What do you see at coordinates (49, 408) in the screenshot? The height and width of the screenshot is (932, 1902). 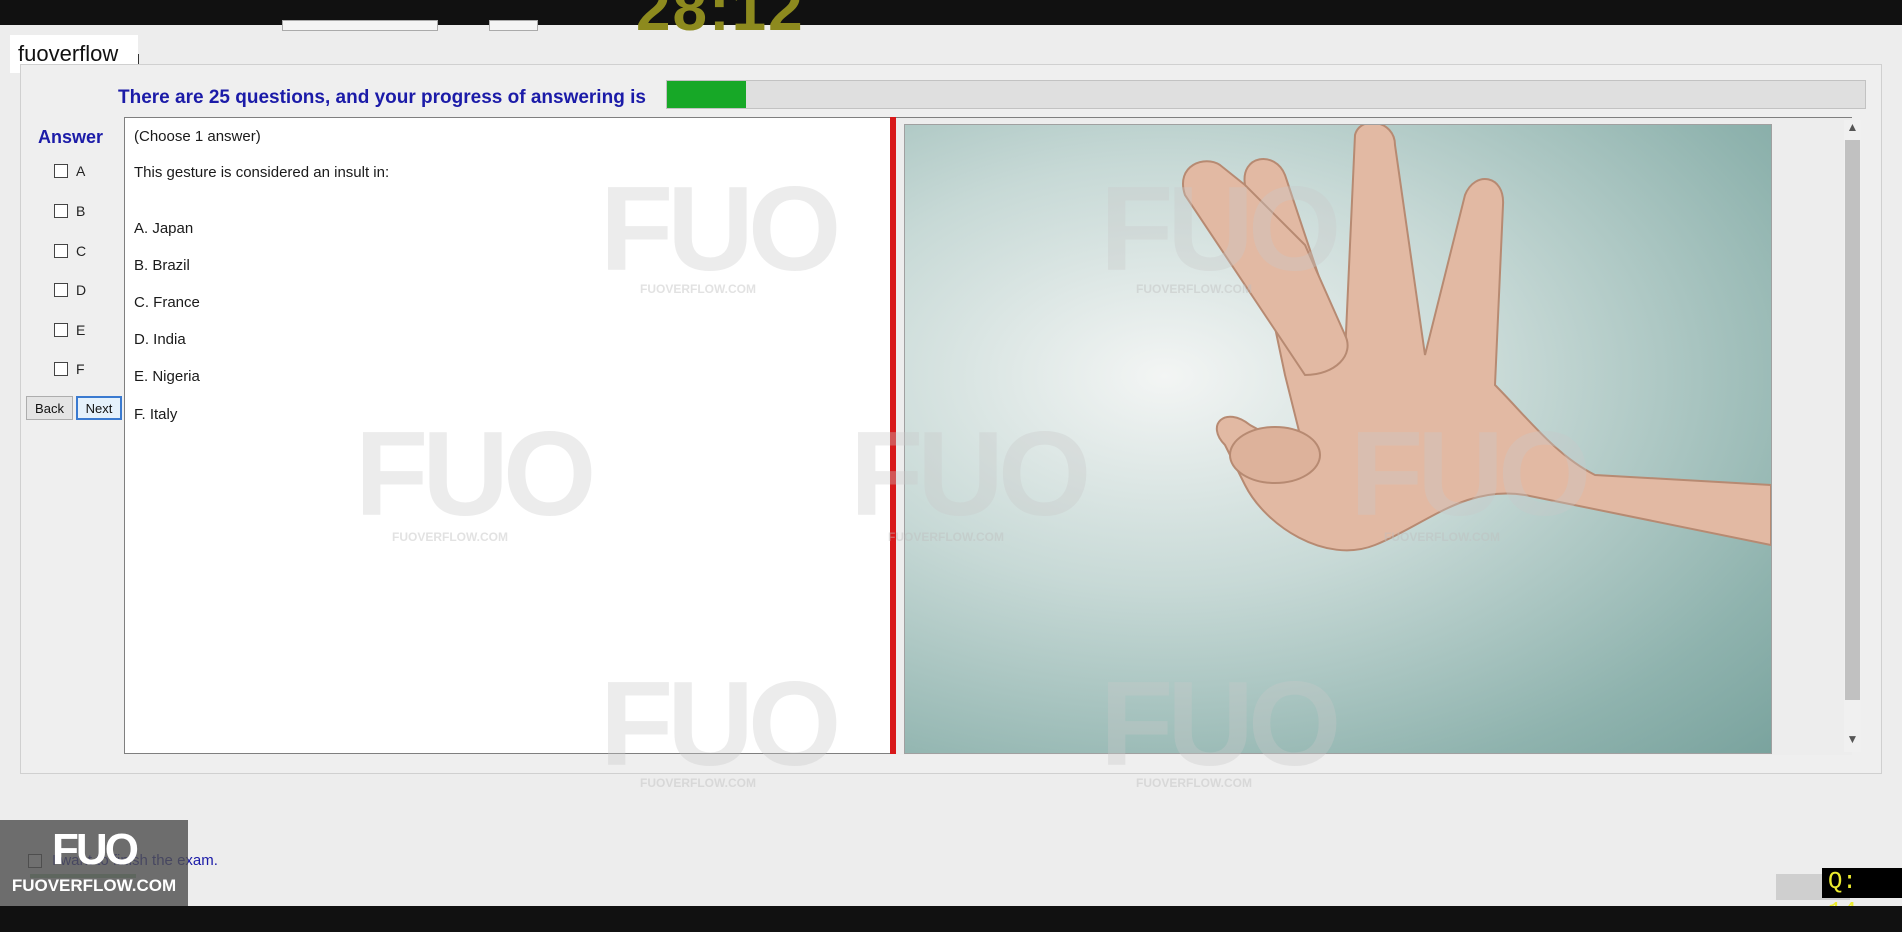 I see `back-button: Back` at bounding box center [49, 408].